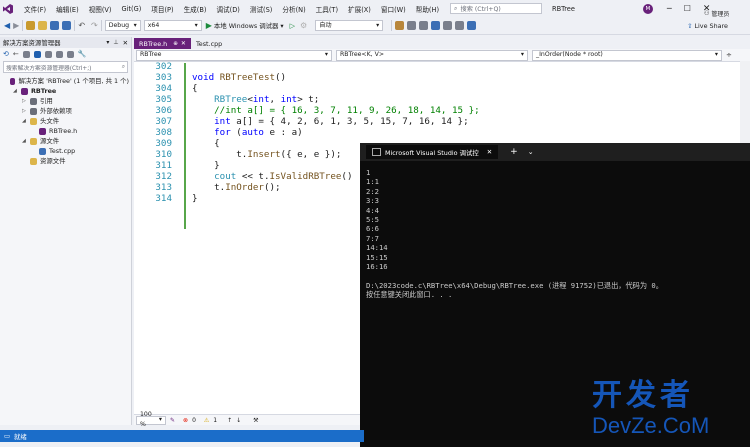 The width and height of the screenshot is (750, 447). I want to click on tree-item: 解决方案 'RBTree' (1 个项目, 共 1 个), so click(65, 81).